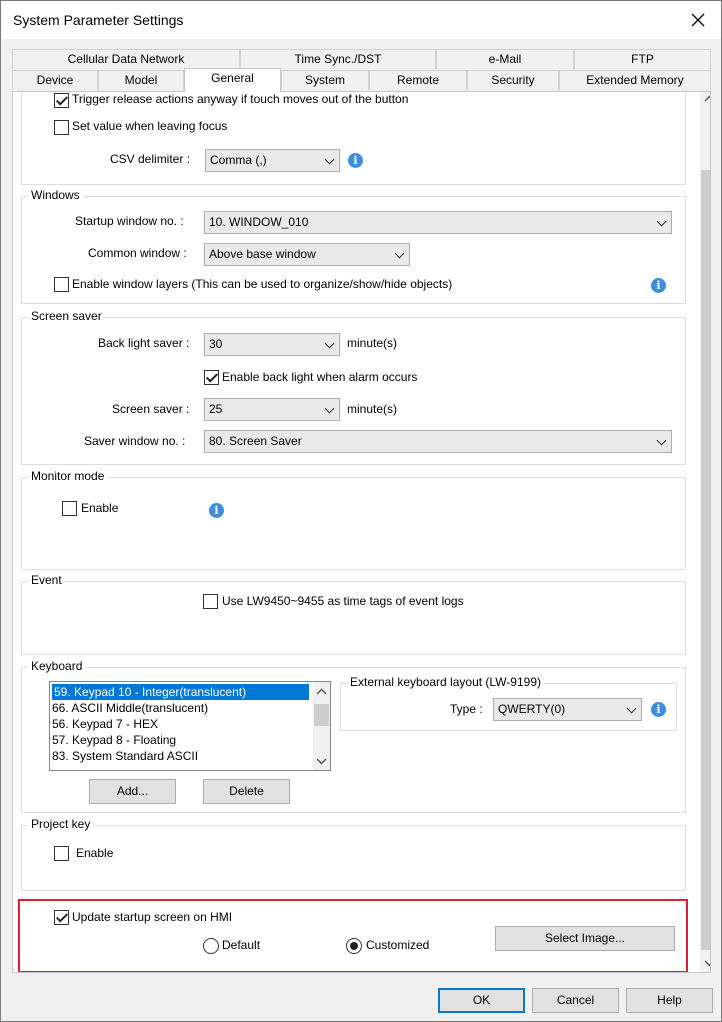  Describe the element at coordinates (180, 692) in the screenshot. I see `list-item: 59. Keypad 10 - Integer(translucent)` at that location.